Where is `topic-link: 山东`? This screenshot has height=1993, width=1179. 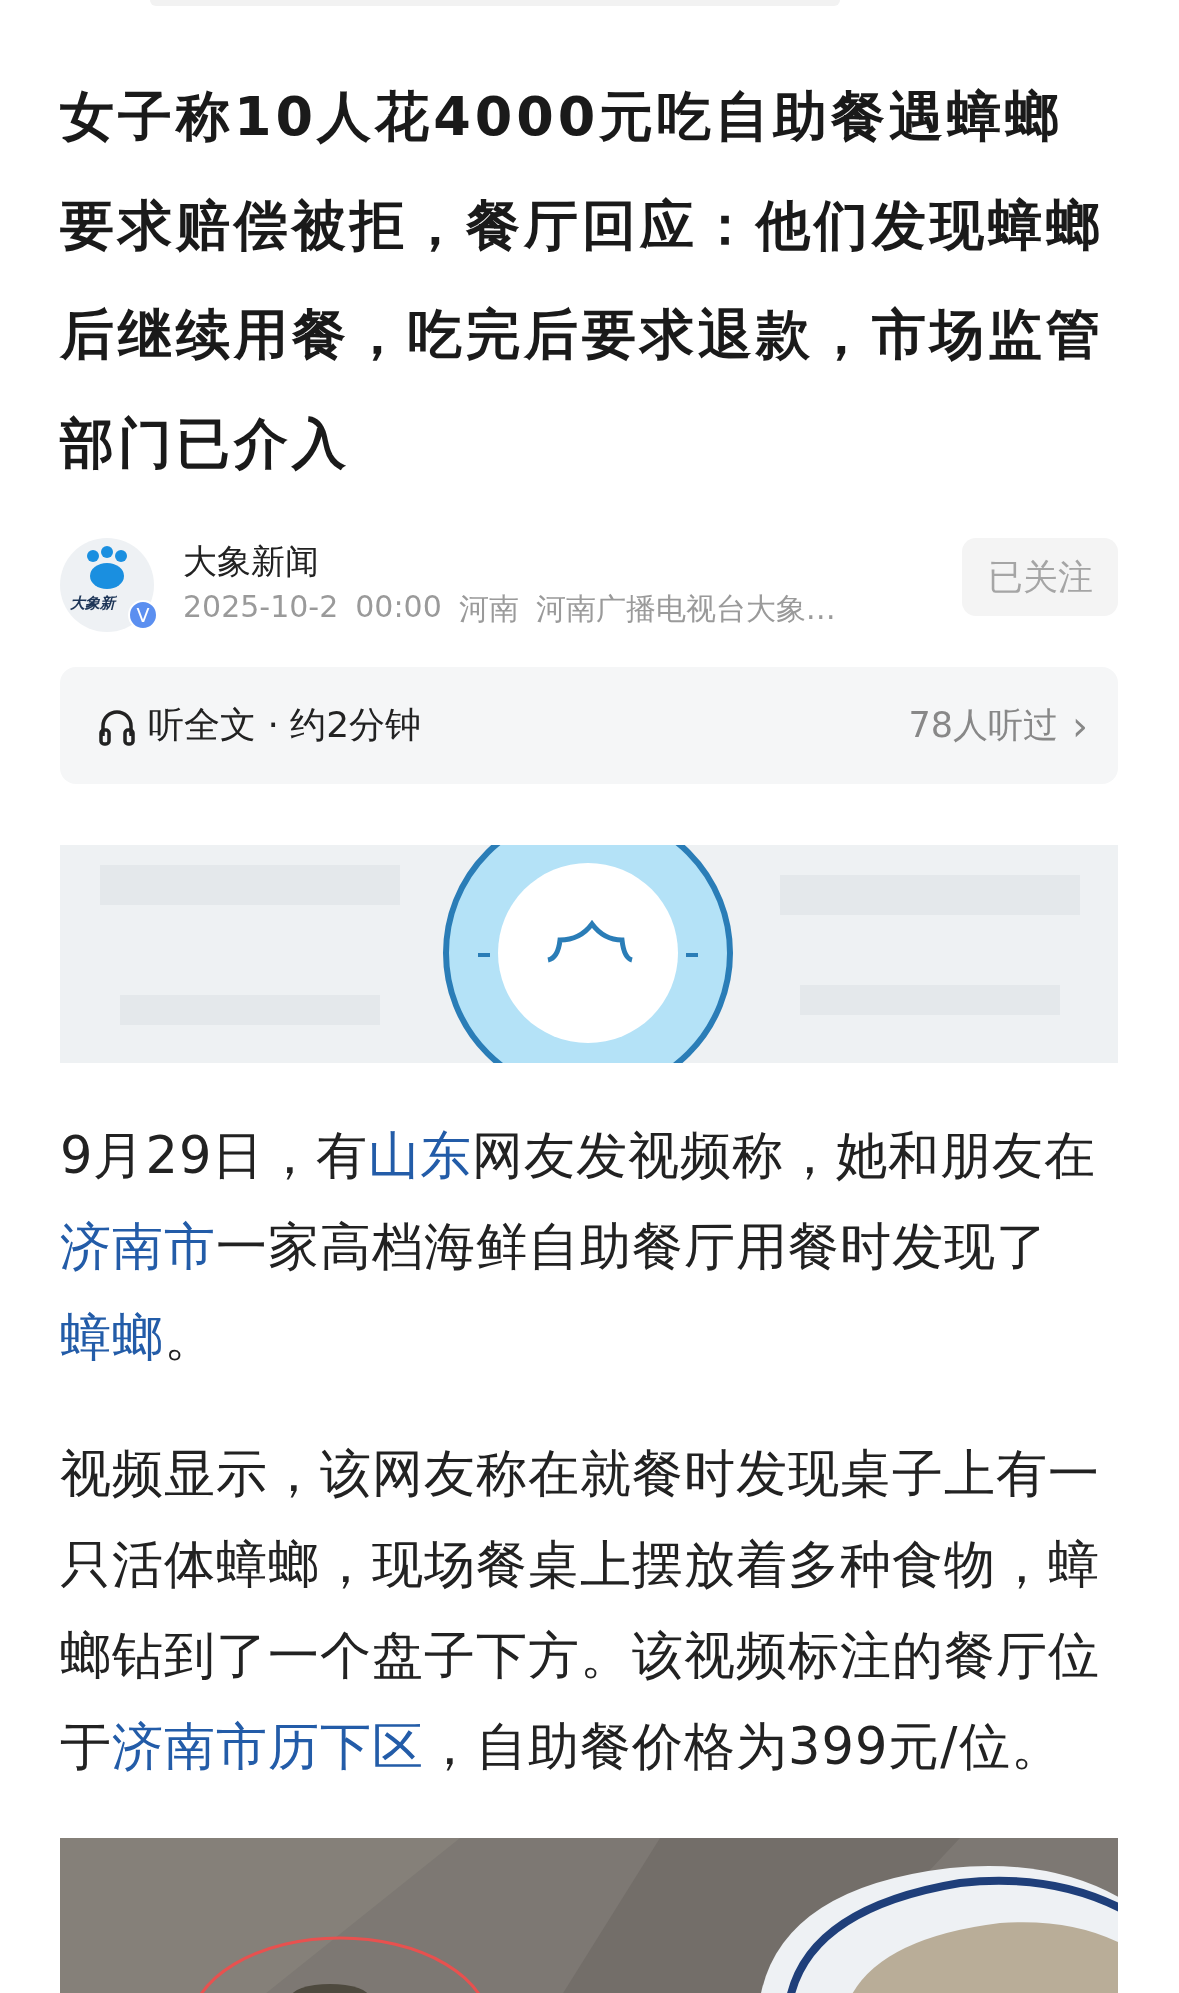
topic-link: 山东 is located at coordinates (420, 1155).